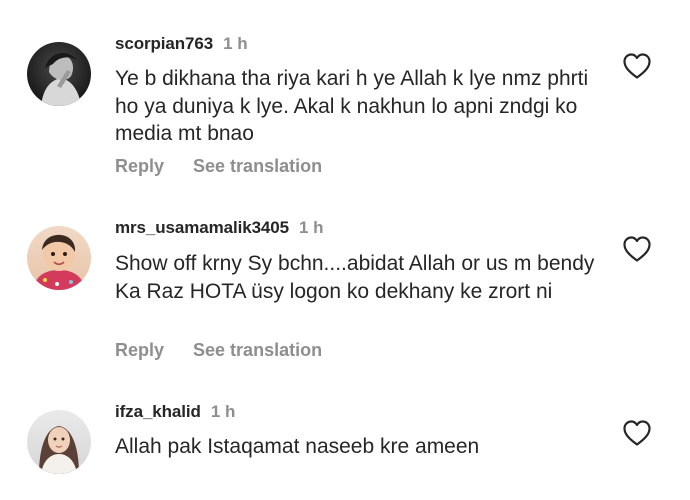  I want to click on comment-meta: mrs_usamamalik3405 1 h, so click(219, 228).